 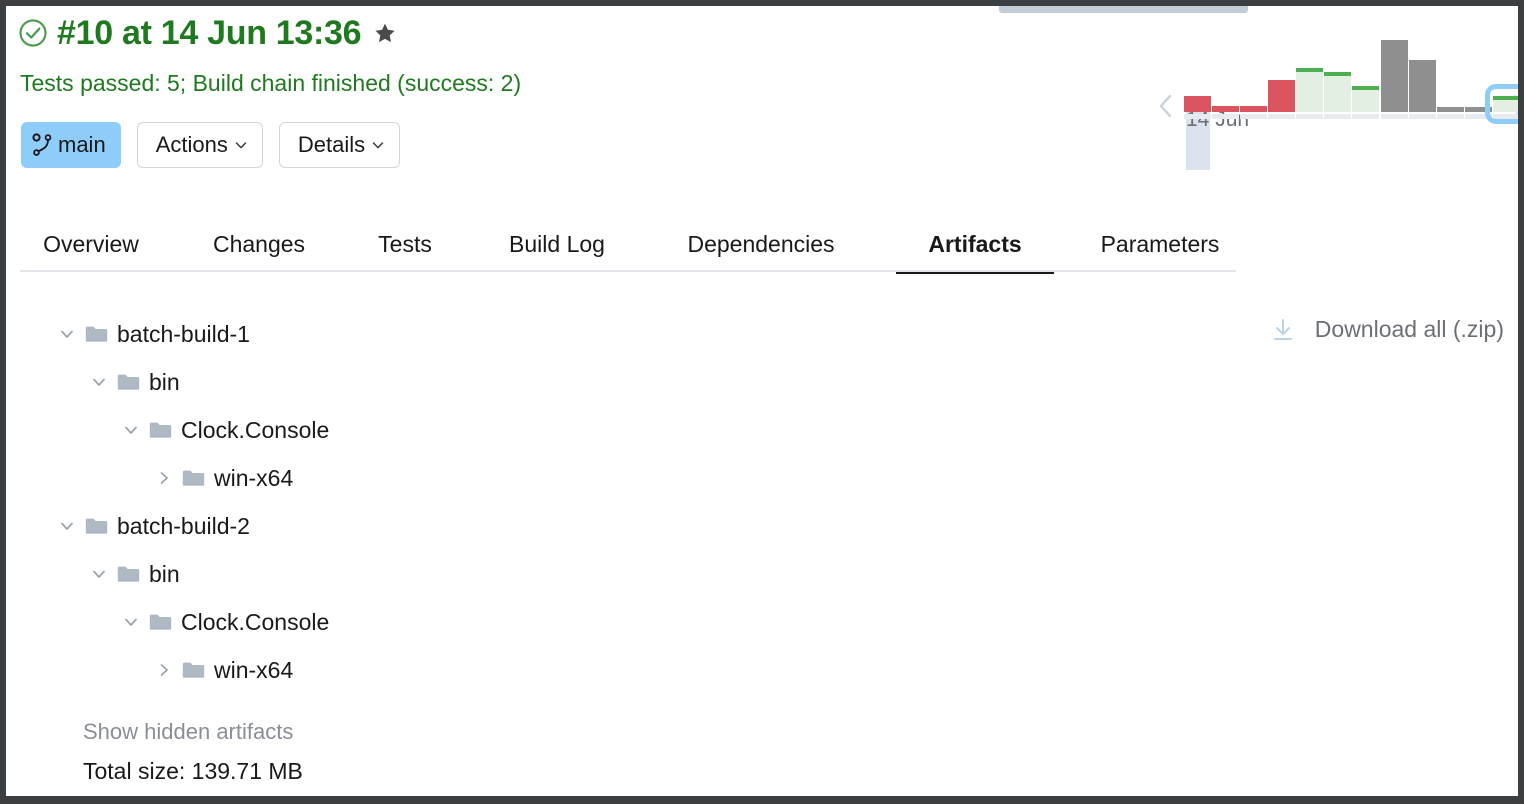 I want to click on build-actions-toolbar: main Actions Details, so click(x=211, y=145).